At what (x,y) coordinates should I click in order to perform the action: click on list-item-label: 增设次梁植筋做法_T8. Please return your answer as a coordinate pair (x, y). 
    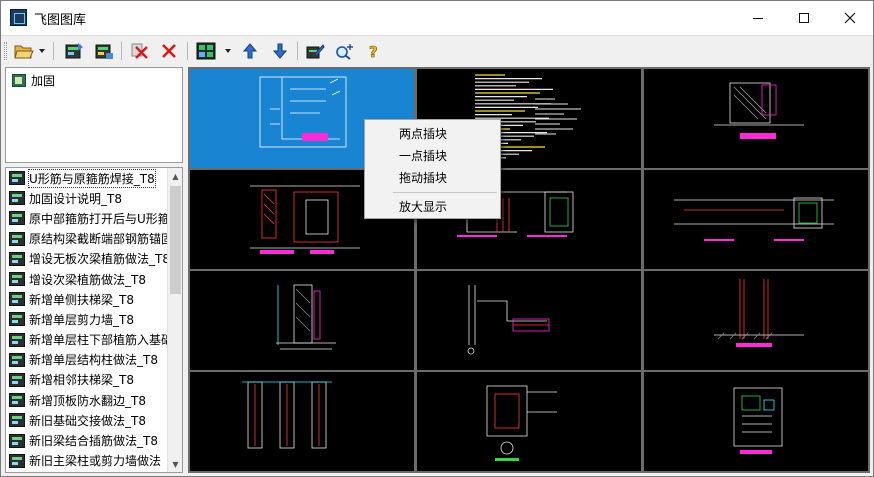
    Looking at the image, I should click on (87, 279).